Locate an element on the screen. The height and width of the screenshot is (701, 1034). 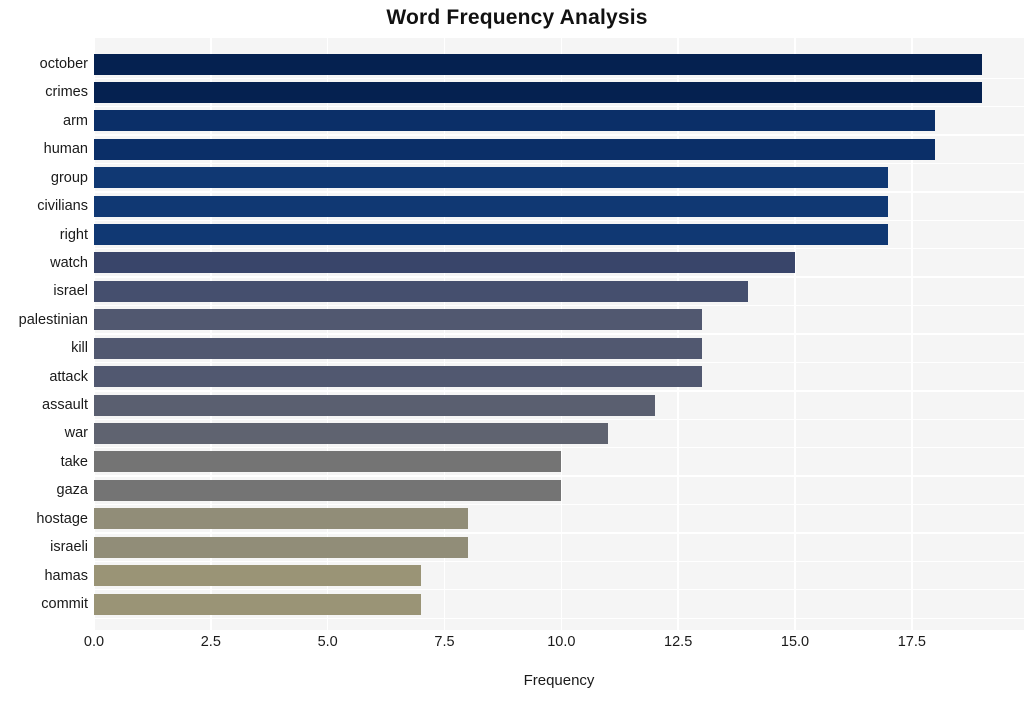
y-axis-tick-label: right is located at coordinates (73, 234).